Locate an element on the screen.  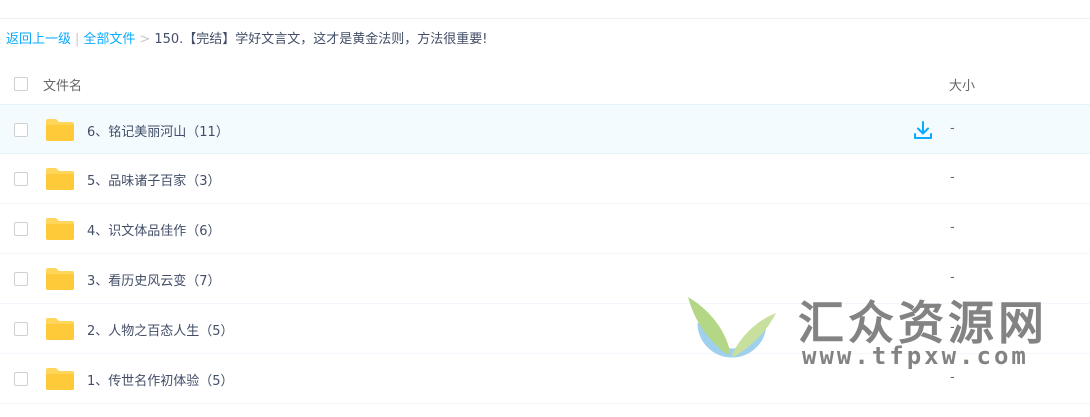
breadcrumb: 返回上一级 | 全部文件 >150.【完结】学好文言文，这才是黄金法则，方法很重要! is located at coordinates (247, 40).